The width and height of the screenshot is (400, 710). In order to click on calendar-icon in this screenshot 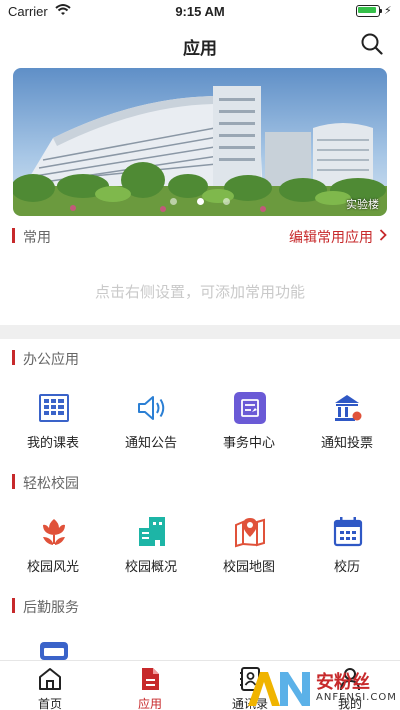, I will do `click(348, 532)`.